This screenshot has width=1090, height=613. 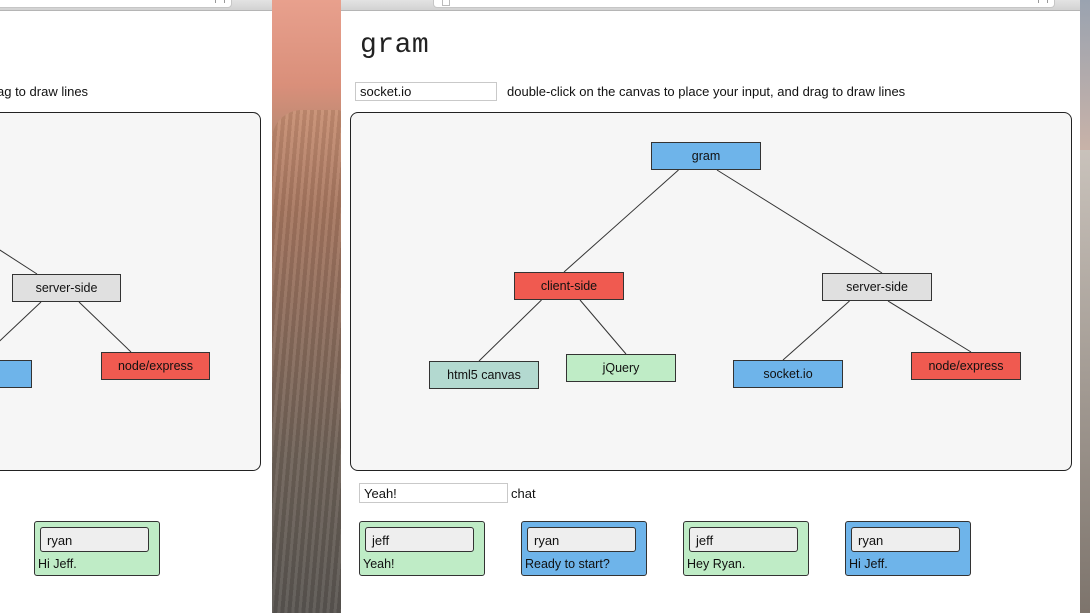 What do you see at coordinates (426, 91) in the screenshot?
I see `node-text-input` at bounding box center [426, 91].